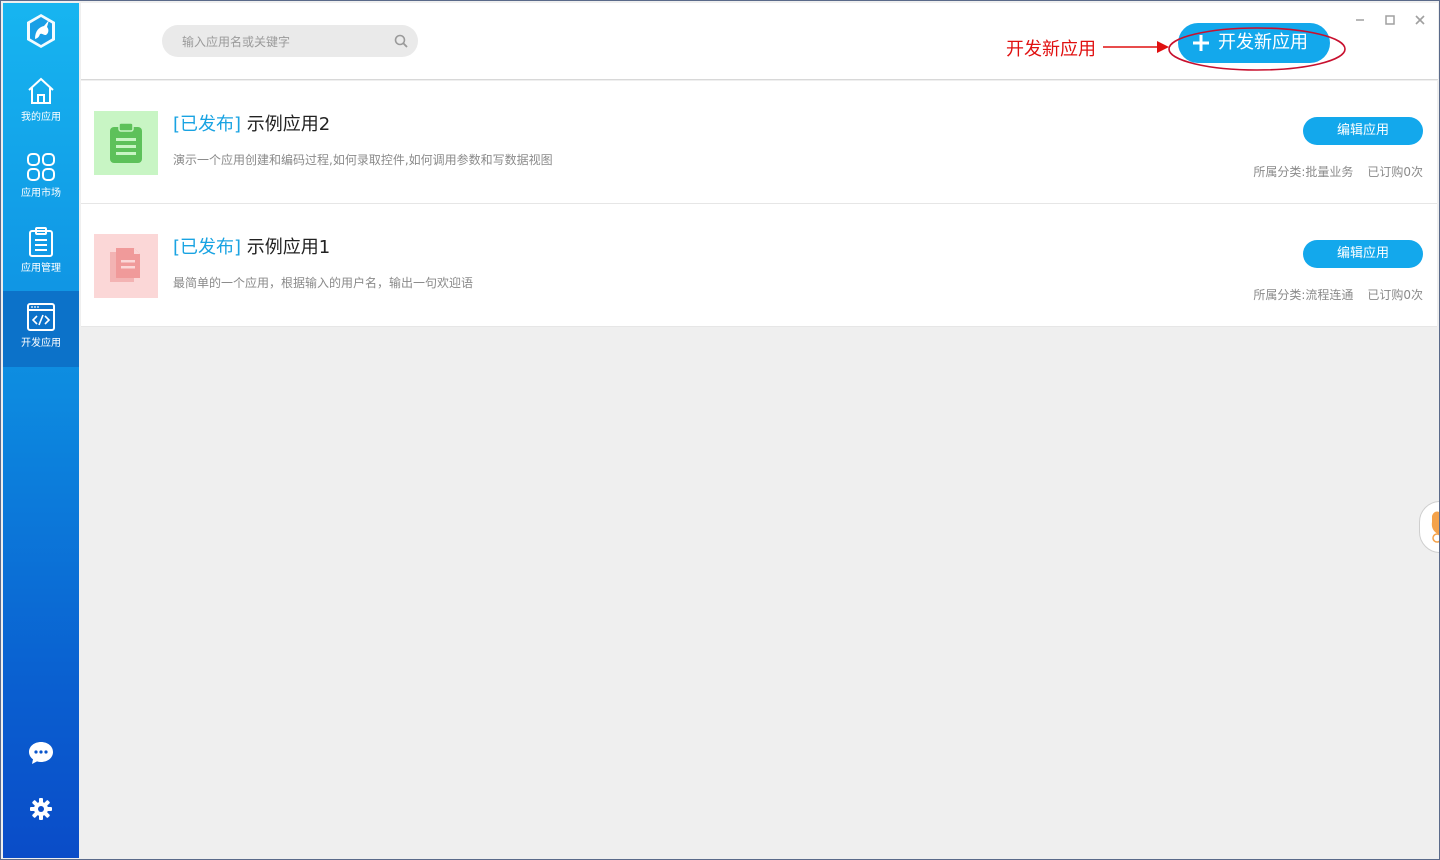 The image size is (1440, 860). Describe the element at coordinates (1051, 49) in the screenshot. I see `annotation-label: 开发新应用` at that location.